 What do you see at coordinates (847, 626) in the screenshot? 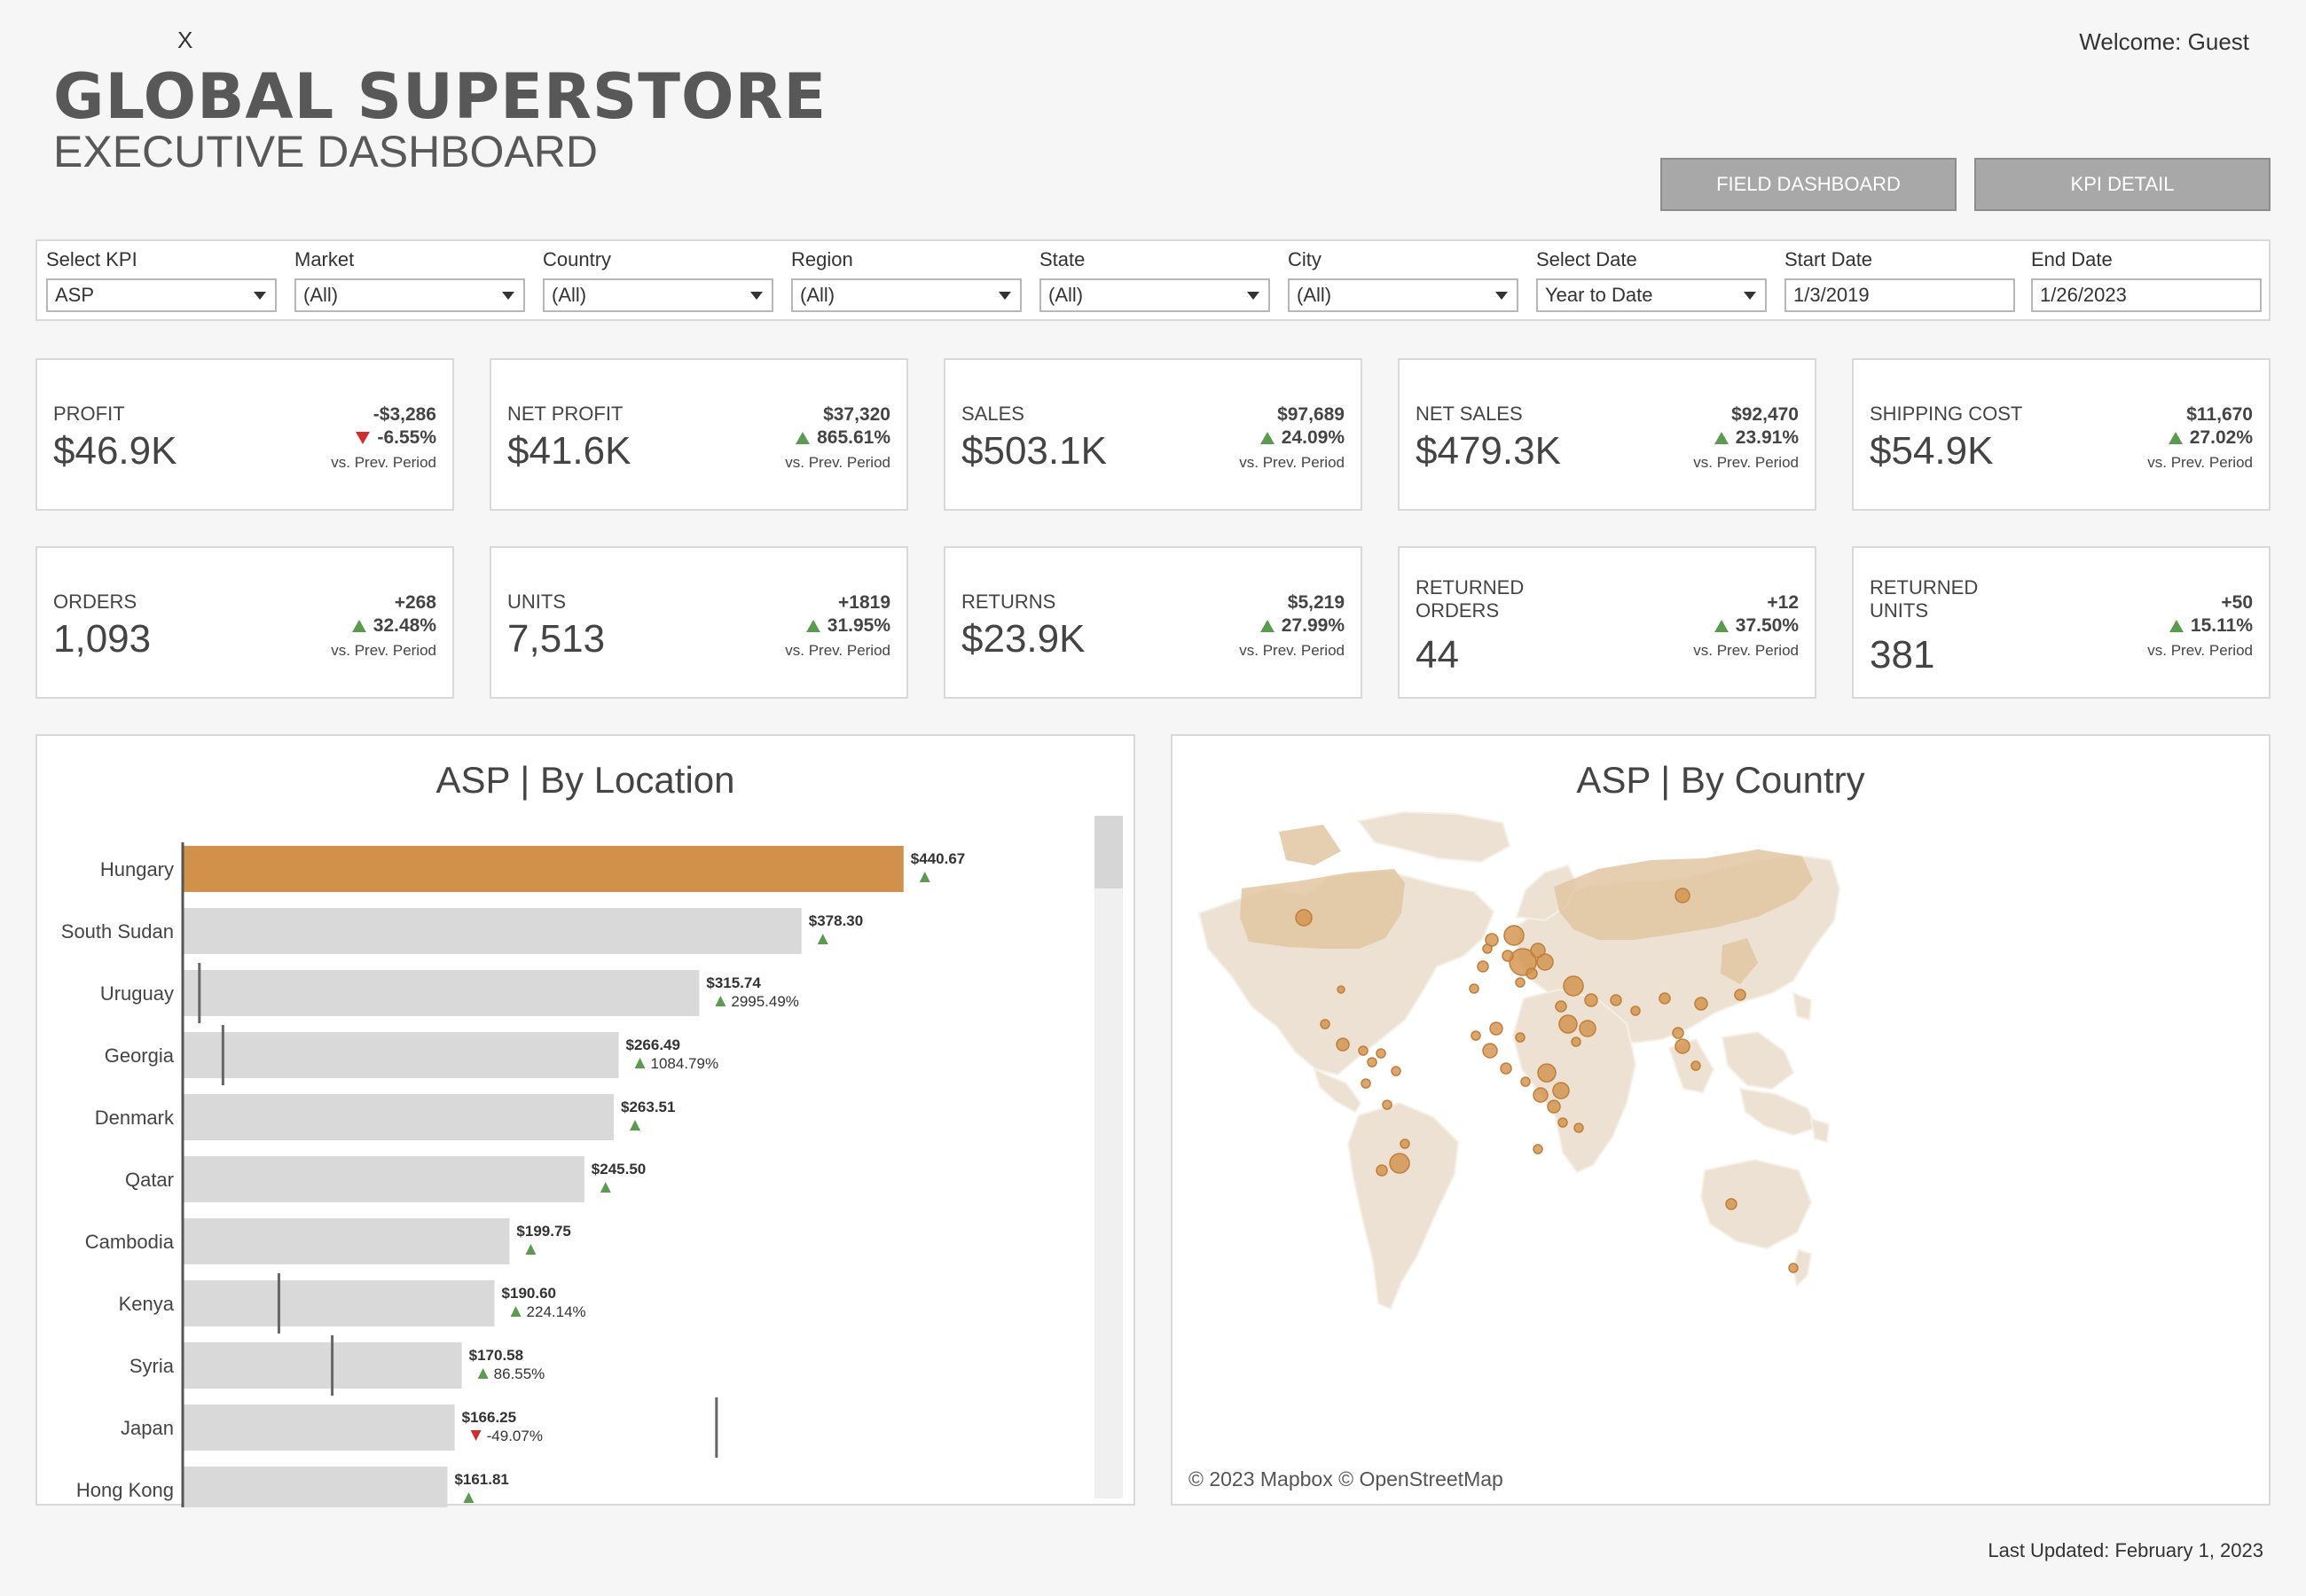
I see `kpi-change: 31.95%` at bounding box center [847, 626].